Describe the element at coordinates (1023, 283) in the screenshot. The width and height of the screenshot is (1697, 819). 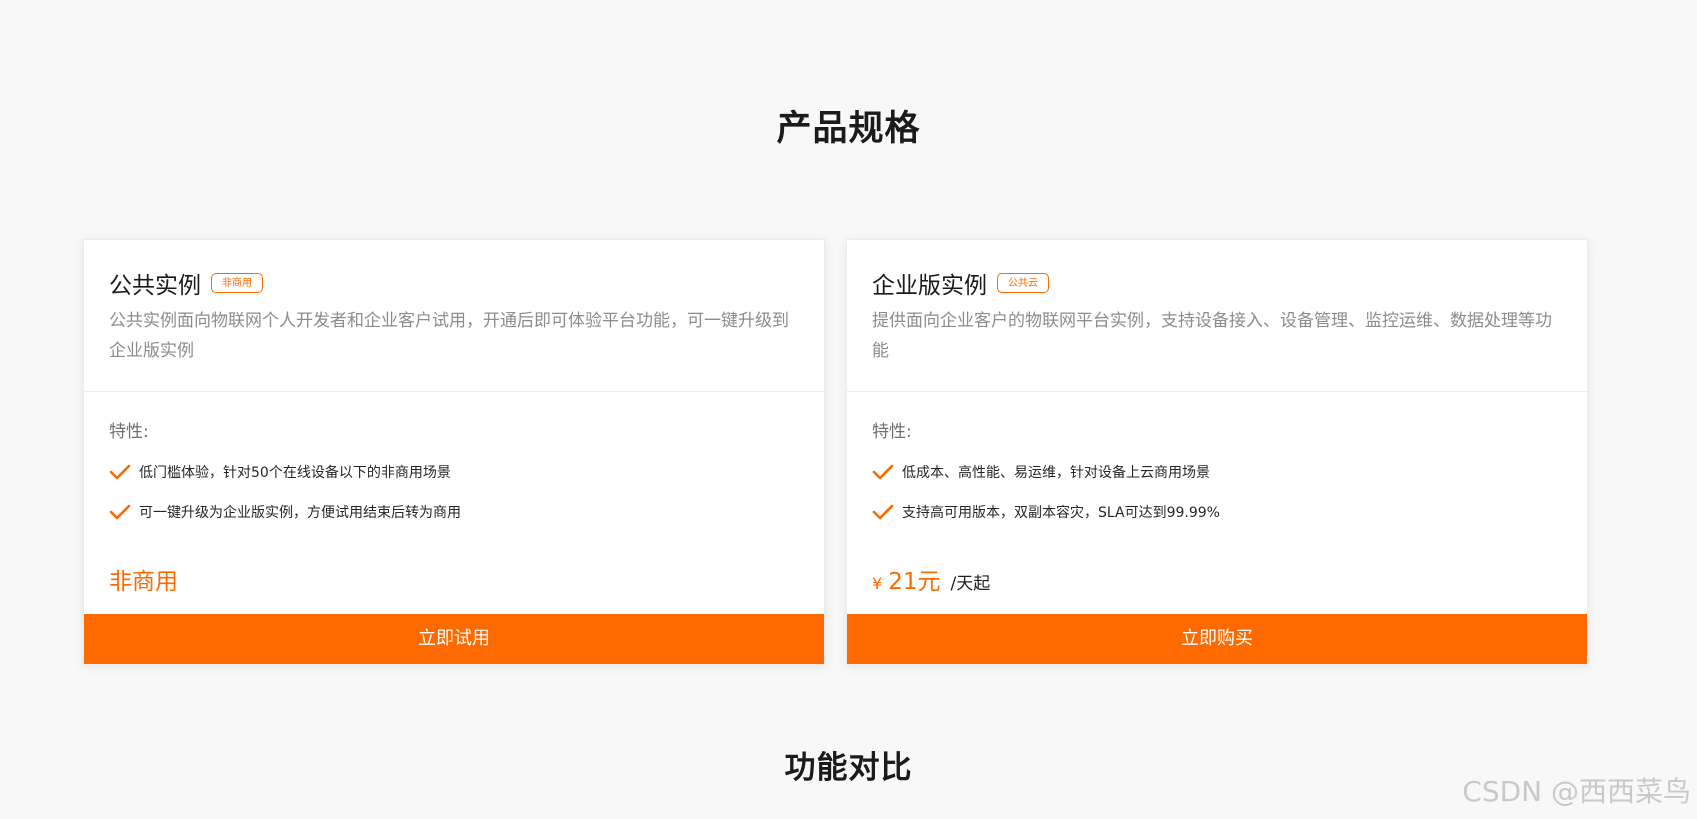
I see `tag-badge: 公共云` at that location.